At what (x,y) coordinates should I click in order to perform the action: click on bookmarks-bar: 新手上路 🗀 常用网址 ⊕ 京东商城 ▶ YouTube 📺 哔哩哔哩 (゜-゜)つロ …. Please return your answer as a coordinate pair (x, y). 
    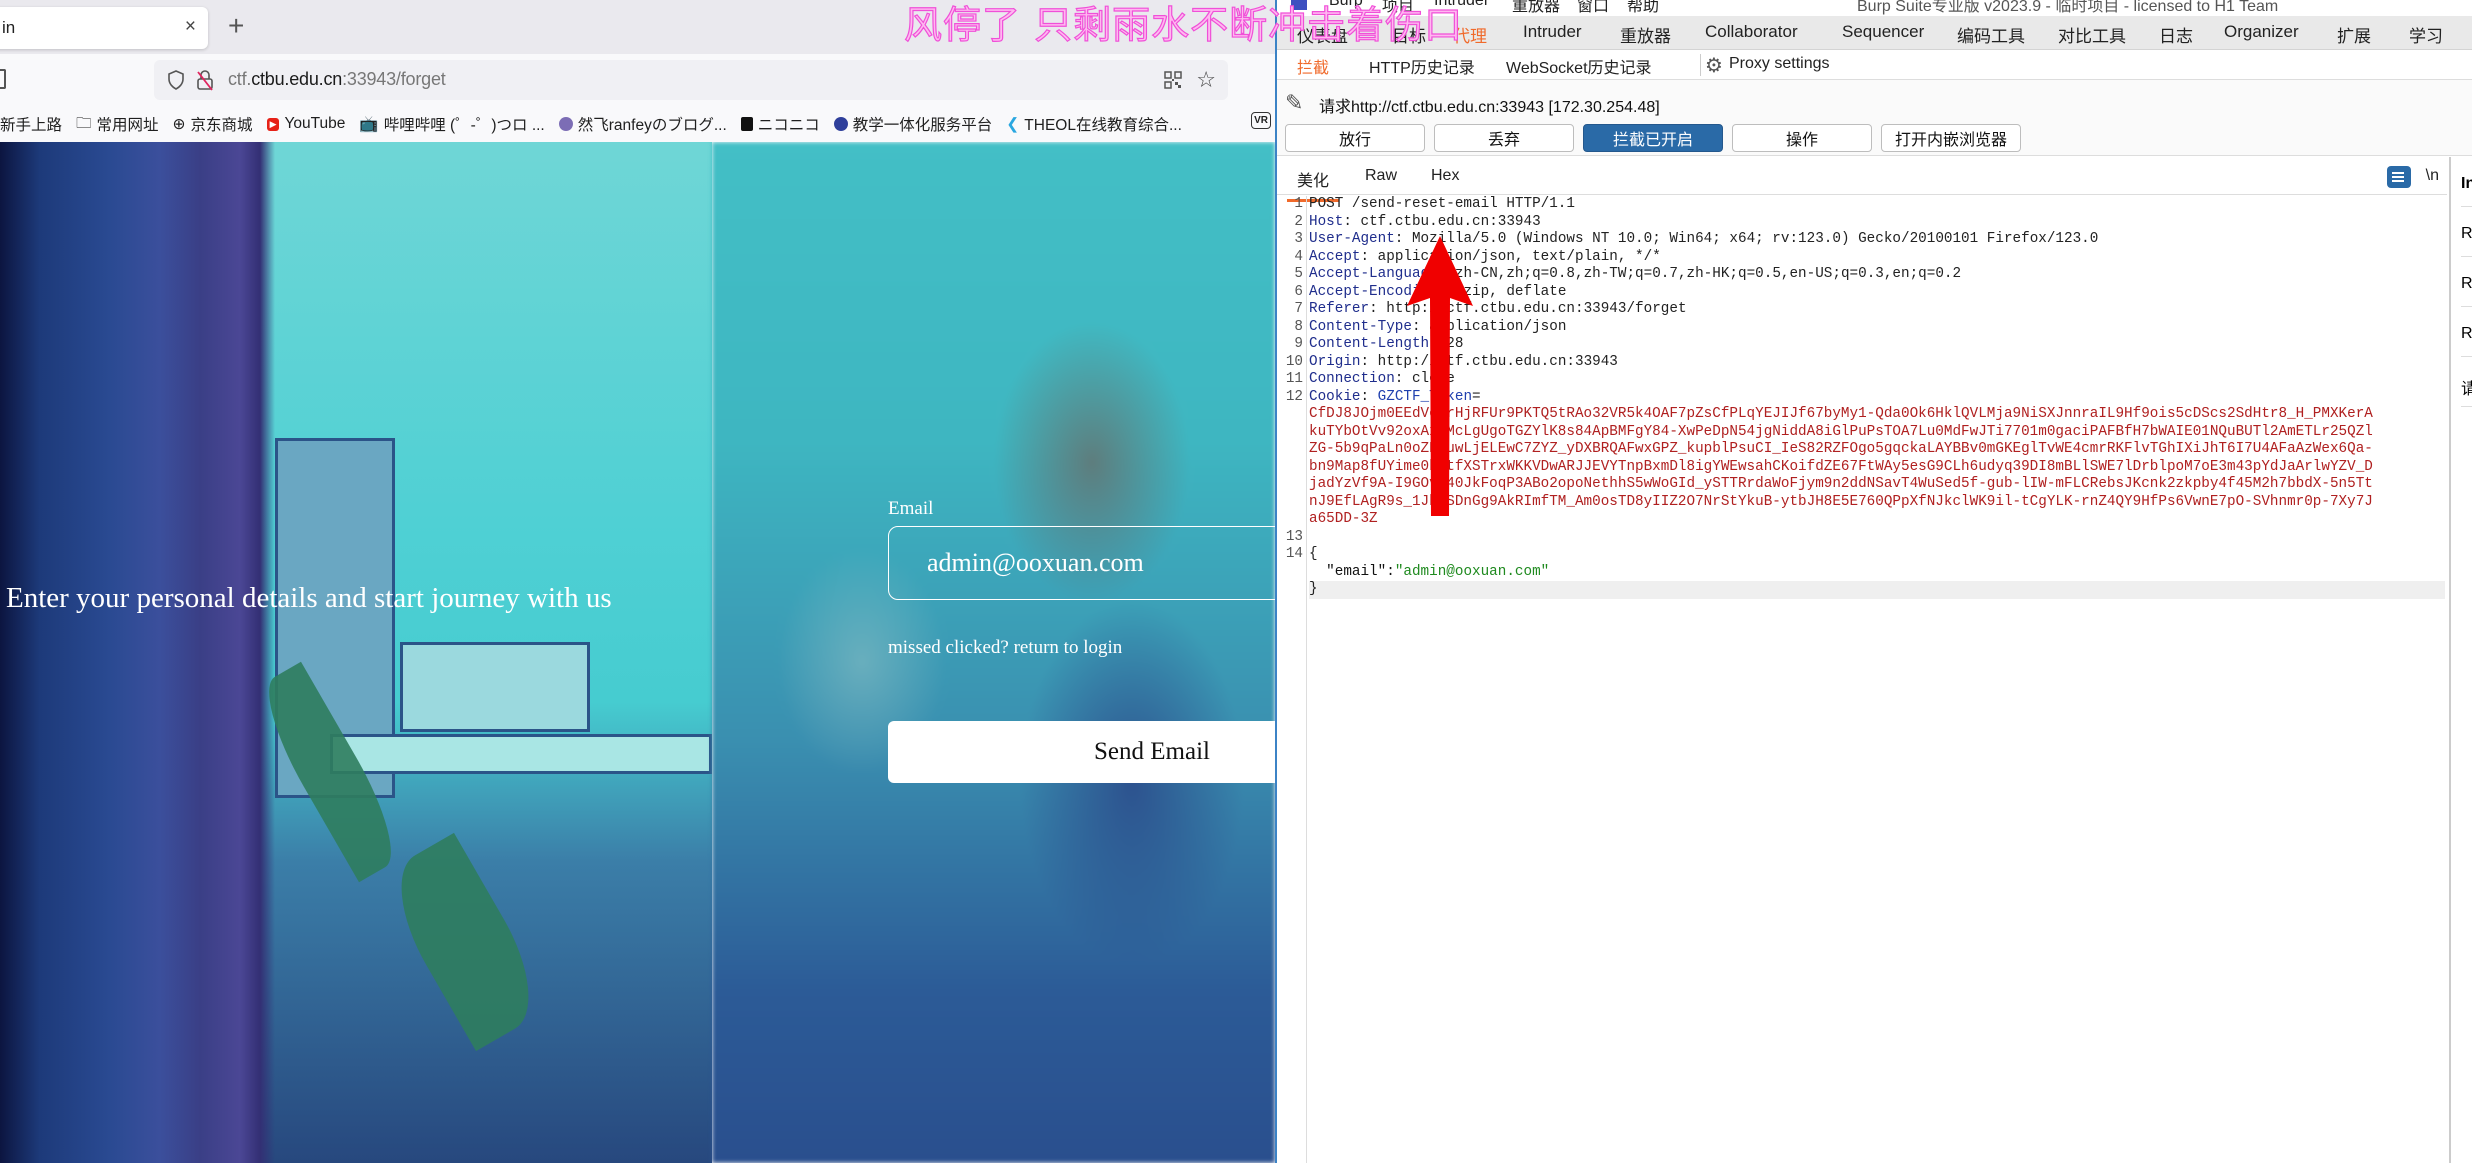
    Looking at the image, I should click on (637, 124).